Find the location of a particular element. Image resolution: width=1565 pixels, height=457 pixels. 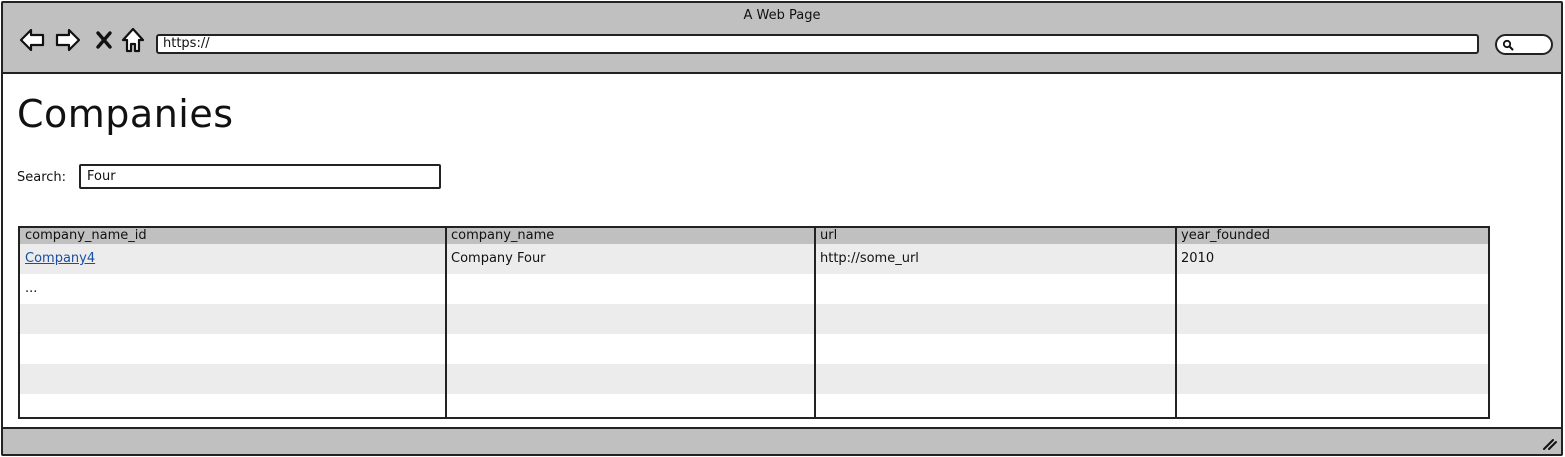

status-bar is located at coordinates (782, 440).